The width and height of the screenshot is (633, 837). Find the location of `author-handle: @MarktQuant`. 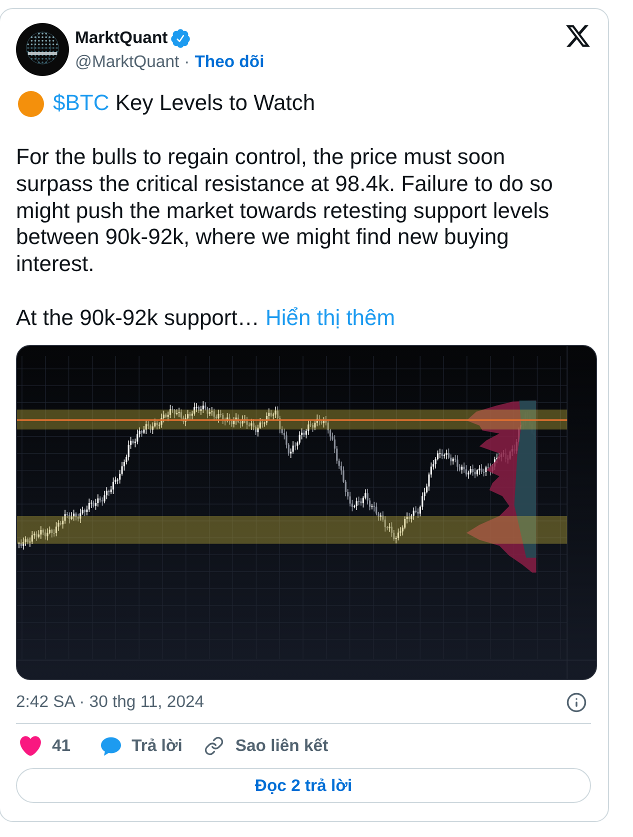

author-handle: @MarktQuant is located at coordinates (127, 62).